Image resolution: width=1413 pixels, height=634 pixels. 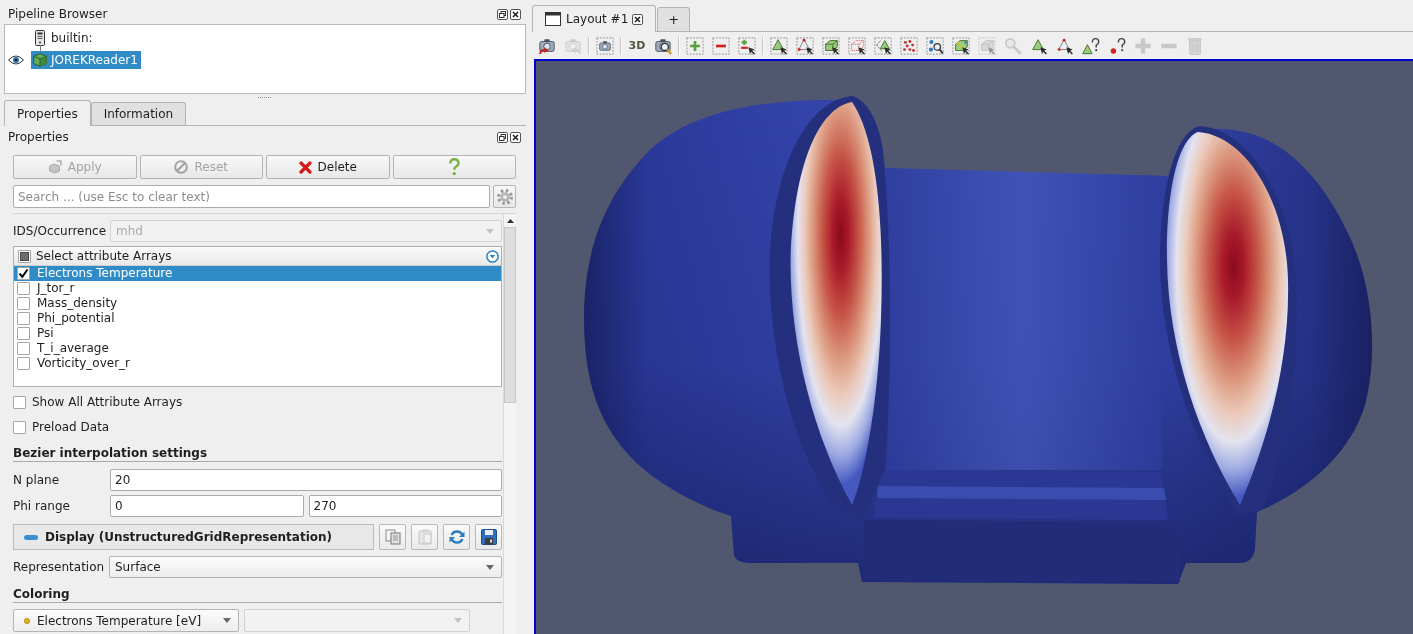 I want to click on array-item: J_tor_r, so click(x=257, y=288).